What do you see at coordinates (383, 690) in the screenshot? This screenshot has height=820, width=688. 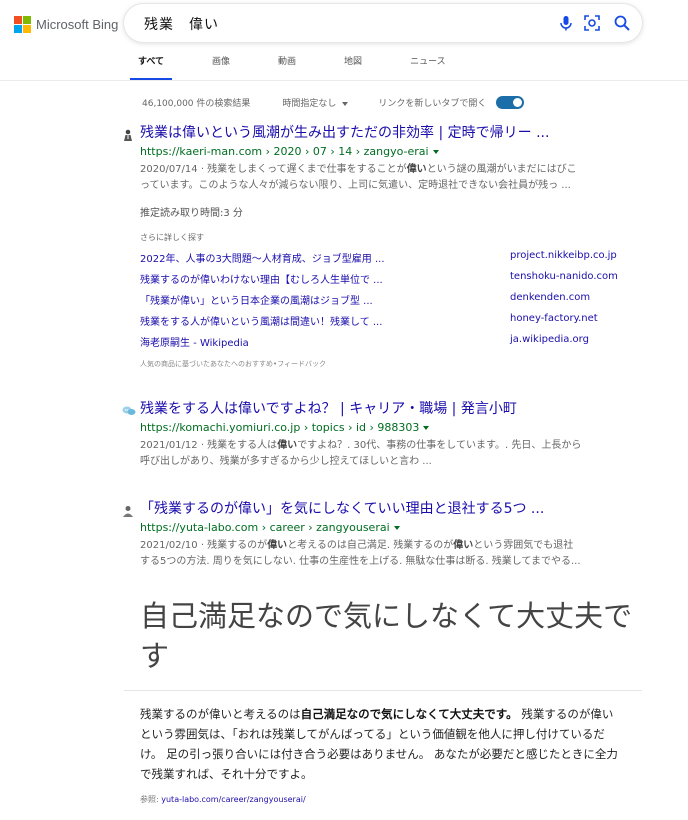 I see `answer-divider` at bounding box center [383, 690].